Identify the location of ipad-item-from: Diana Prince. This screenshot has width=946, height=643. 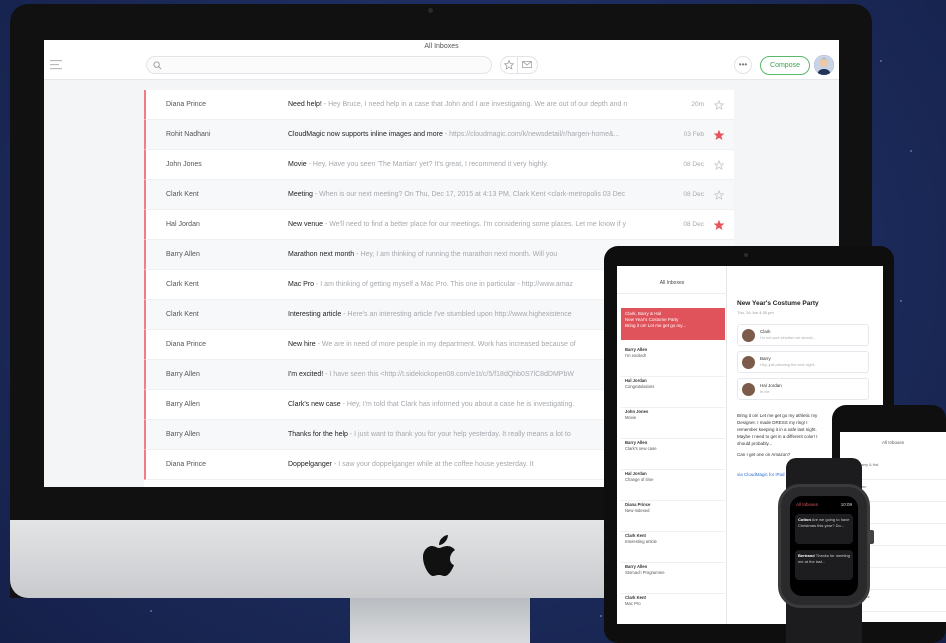
(638, 504).